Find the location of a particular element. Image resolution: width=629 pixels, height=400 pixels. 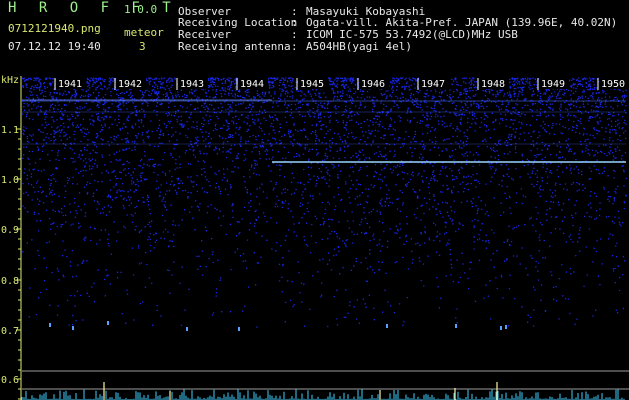

y-tick-label: 0.6 is located at coordinates (10, 380).